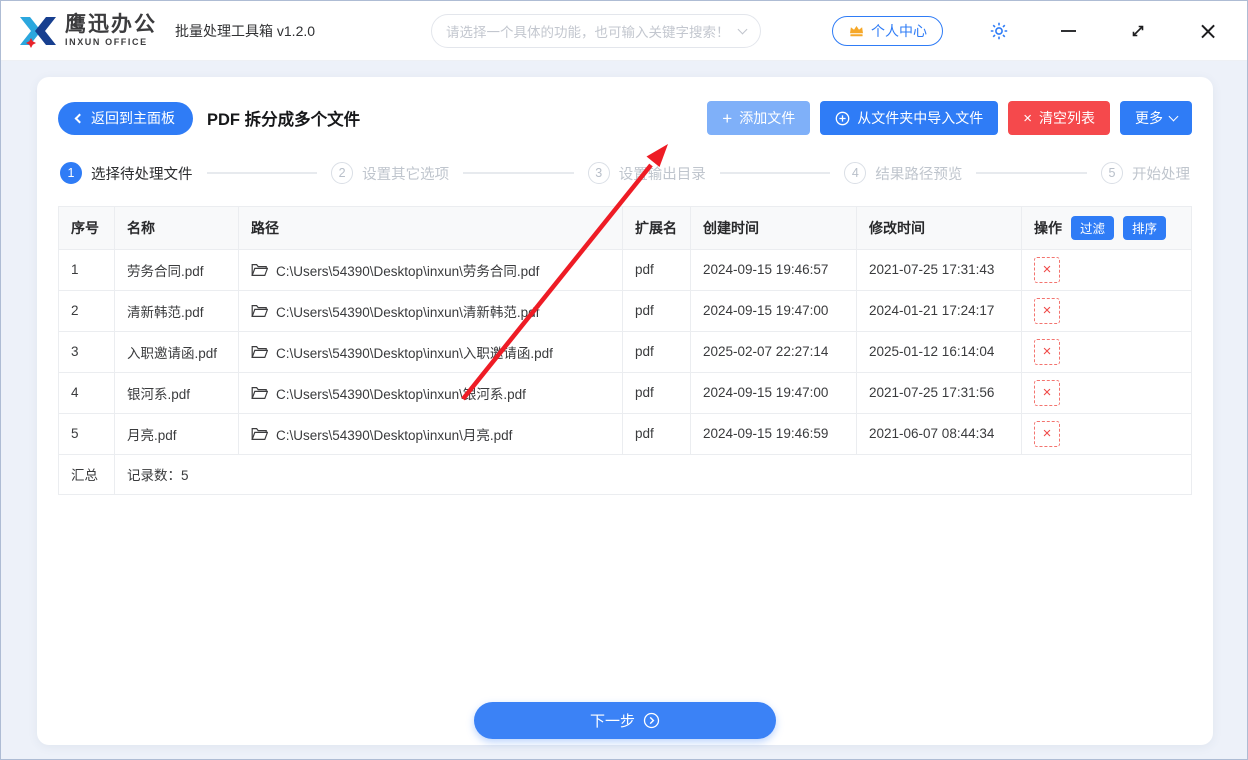 This screenshot has width=1248, height=760. I want to click on cell-created: 2024-09-15 19:46:57, so click(773, 270).